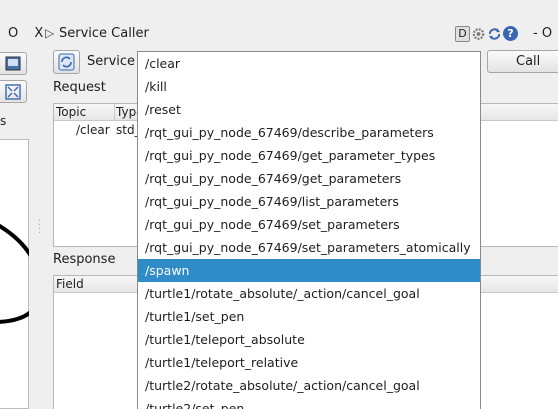  What do you see at coordinates (478, 34) in the screenshot?
I see `gear-icon` at bounding box center [478, 34].